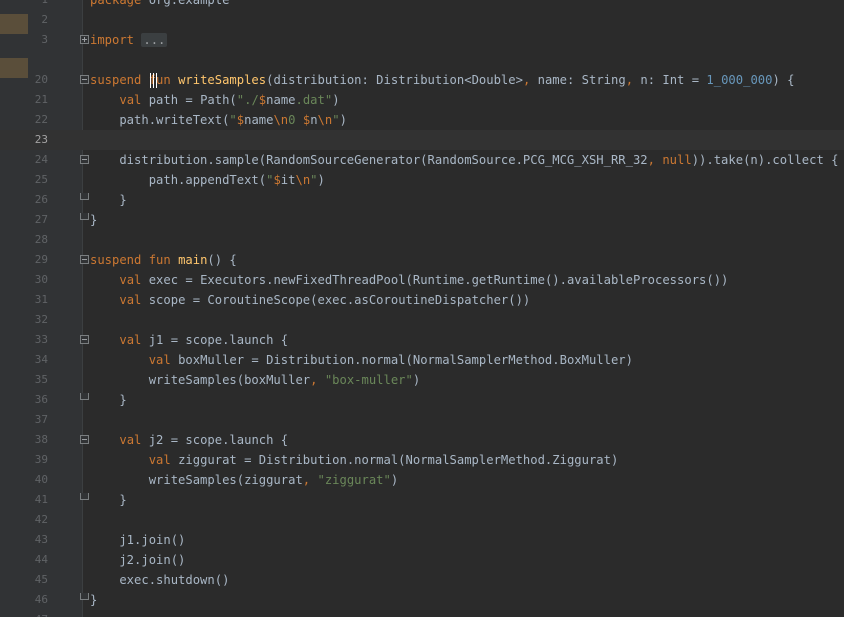 Image resolution: width=844 pixels, height=617 pixels. Describe the element at coordinates (137, 540) in the screenshot. I see `code-text: j1.join()` at that location.